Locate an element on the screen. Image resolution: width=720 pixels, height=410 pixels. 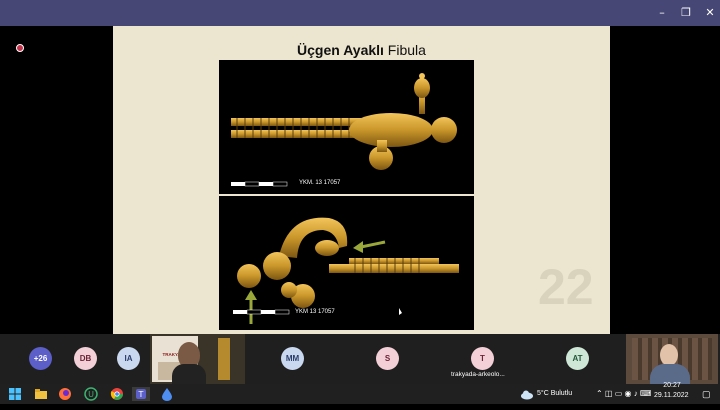
participant-tile: +26 is located at coordinates (35, 359).